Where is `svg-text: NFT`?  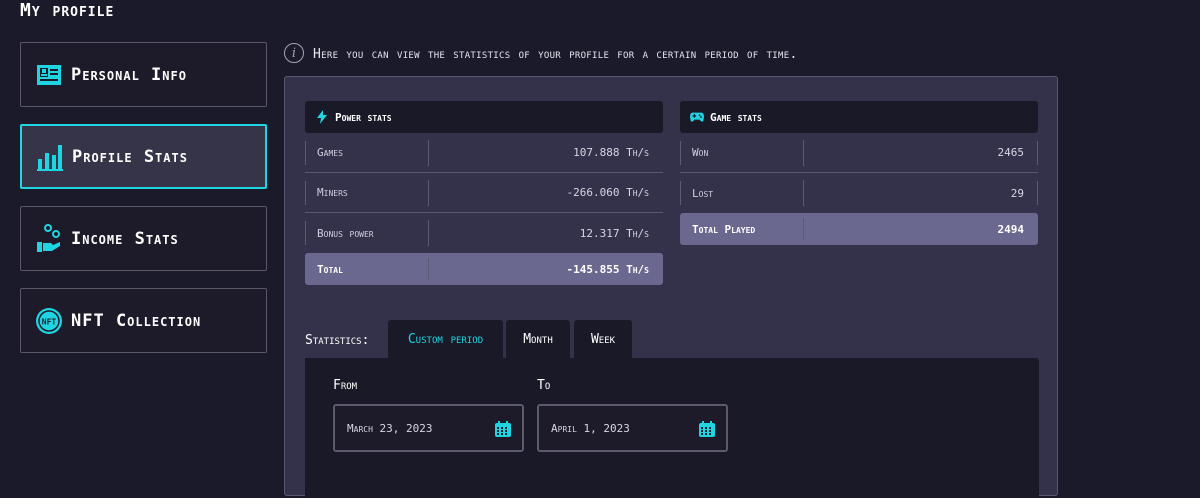
svg-text: NFT is located at coordinates (49, 321).